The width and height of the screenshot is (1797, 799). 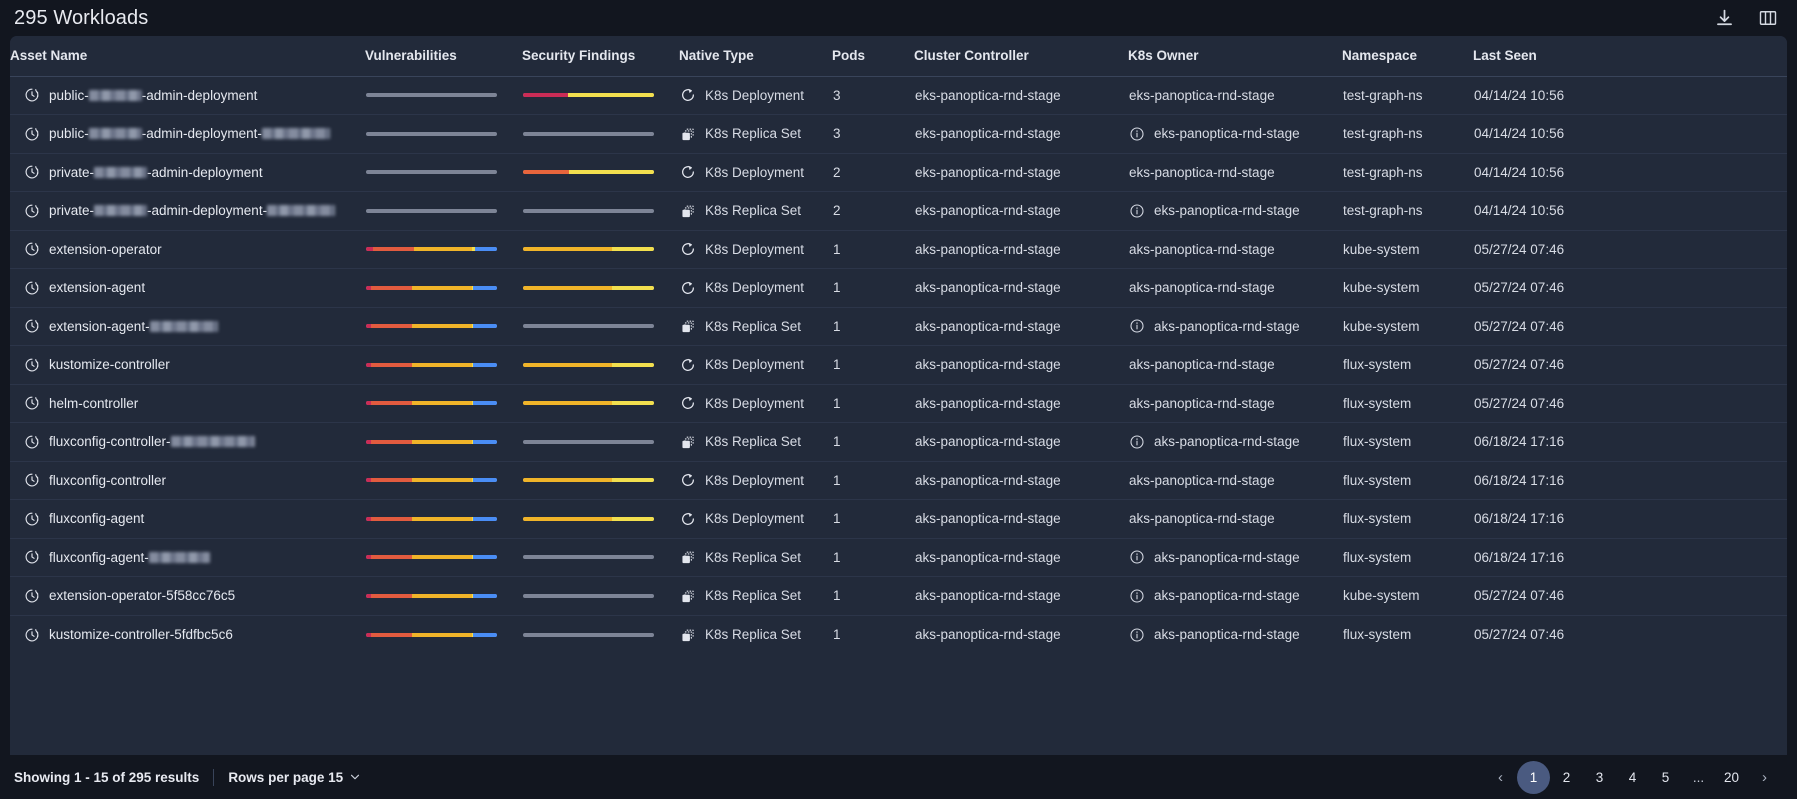 I want to click on column-header-k8s-owner: K8s Owner, so click(x=1235, y=56).